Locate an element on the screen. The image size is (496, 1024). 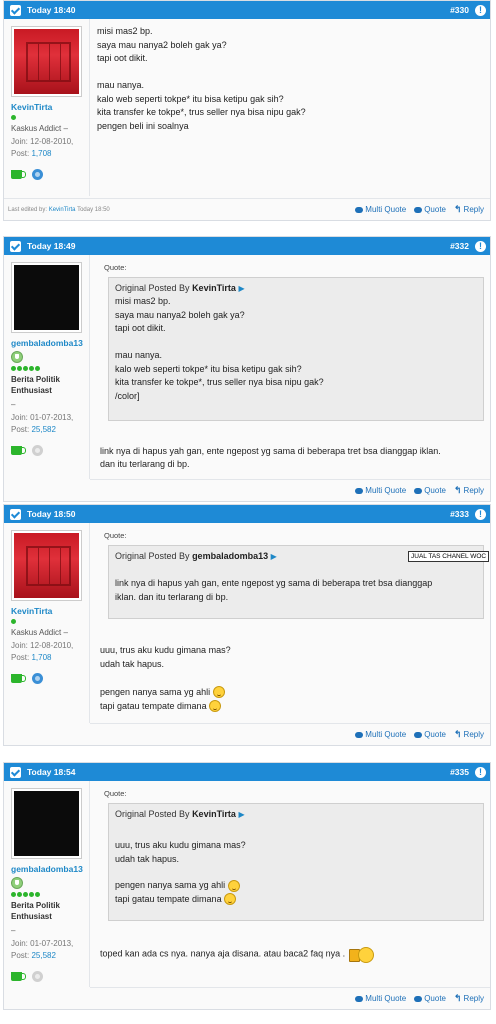
user-meta: Join: 01-07-2013, Post: 25,582 is located at coordinates (42, 949).